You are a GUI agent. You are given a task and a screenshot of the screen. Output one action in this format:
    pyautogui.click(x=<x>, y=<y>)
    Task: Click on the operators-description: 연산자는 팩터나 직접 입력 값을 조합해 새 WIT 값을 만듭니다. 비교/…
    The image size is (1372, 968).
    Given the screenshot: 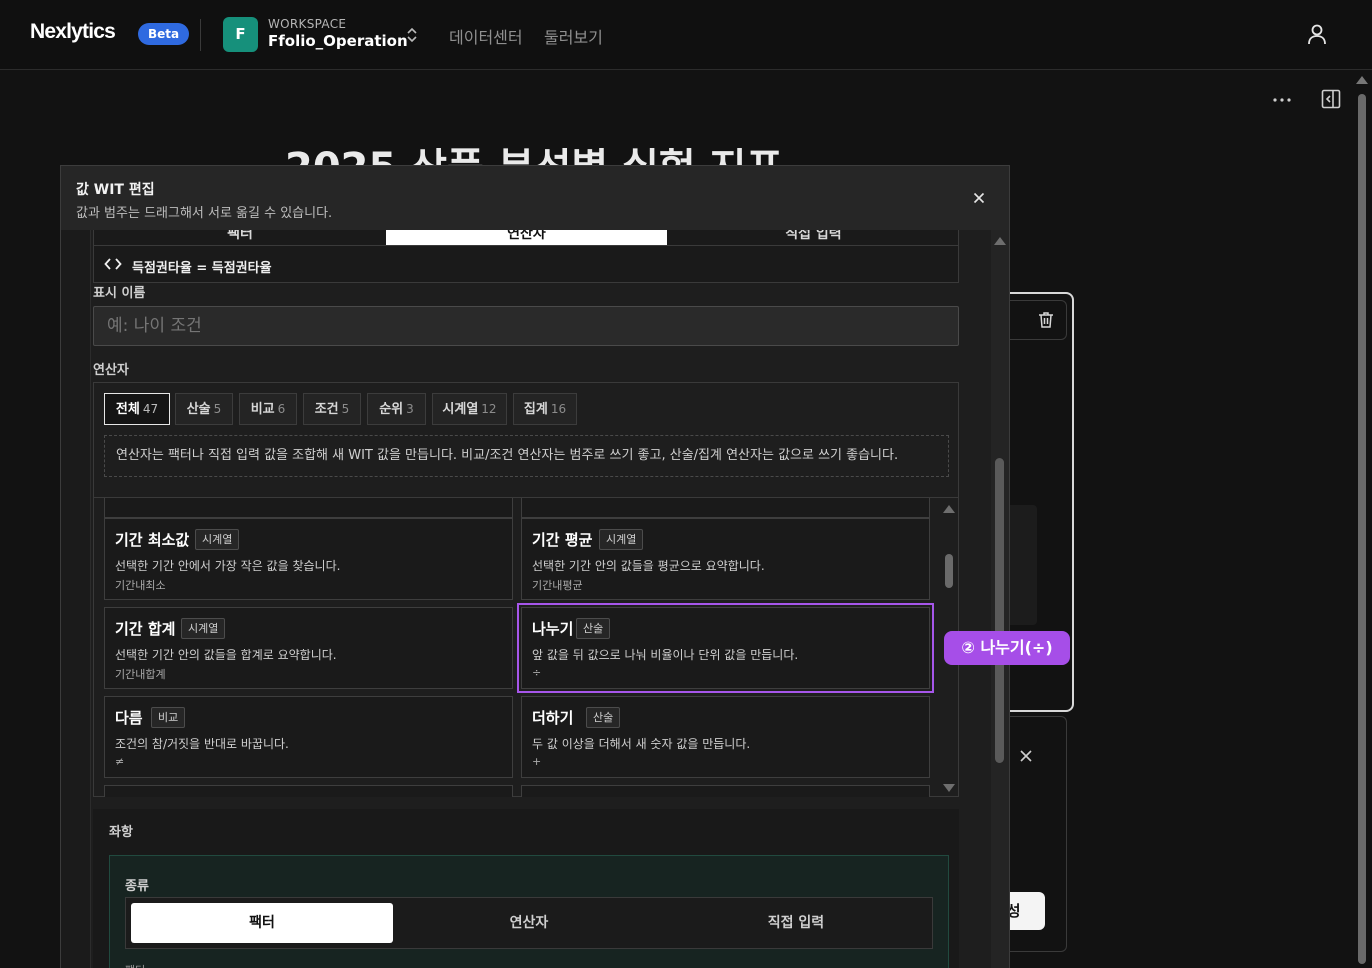 What is the action you would take?
    pyautogui.click(x=526, y=456)
    